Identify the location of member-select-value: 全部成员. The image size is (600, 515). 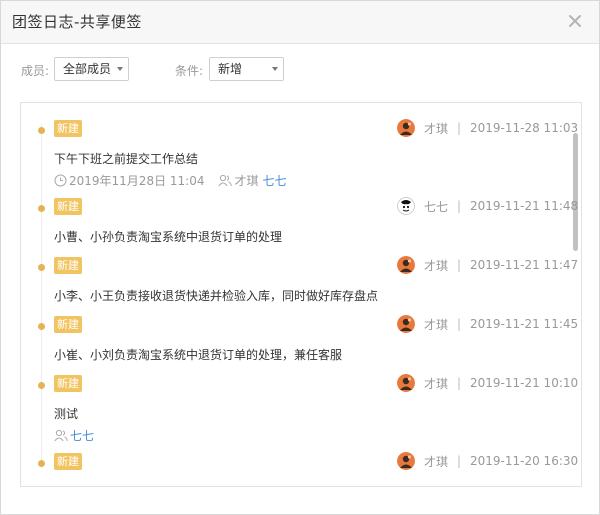
(87, 69).